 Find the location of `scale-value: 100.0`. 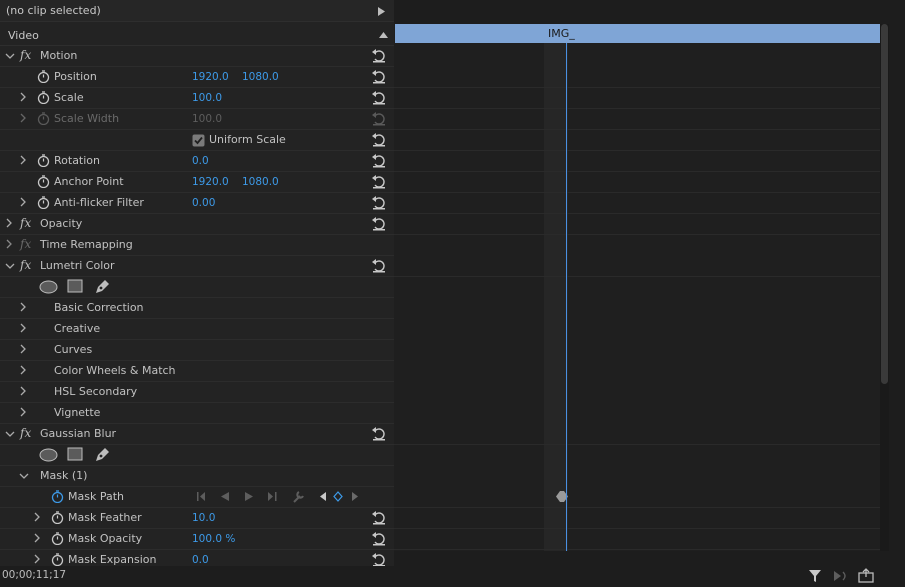

scale-value: 100.0 is located at coordinates (207, 98).